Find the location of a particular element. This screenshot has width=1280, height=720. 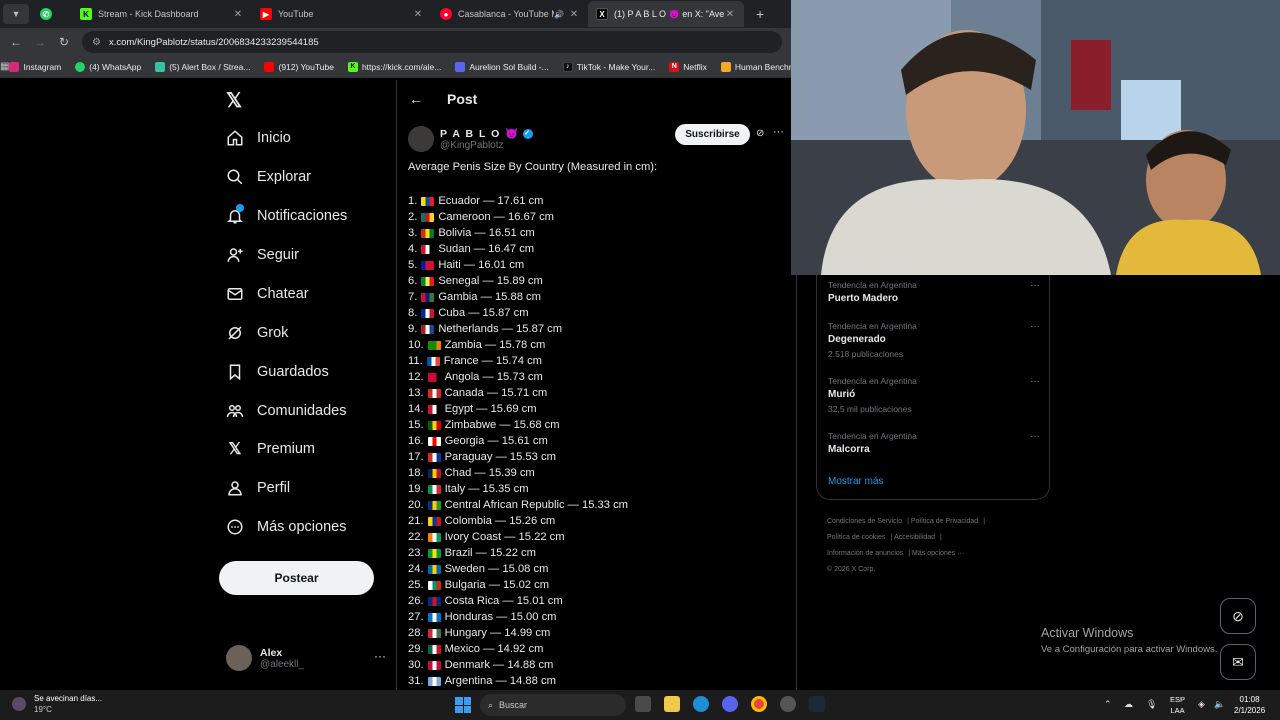

tab-whatsapp: ✆ is located at coordinates (52, 14).